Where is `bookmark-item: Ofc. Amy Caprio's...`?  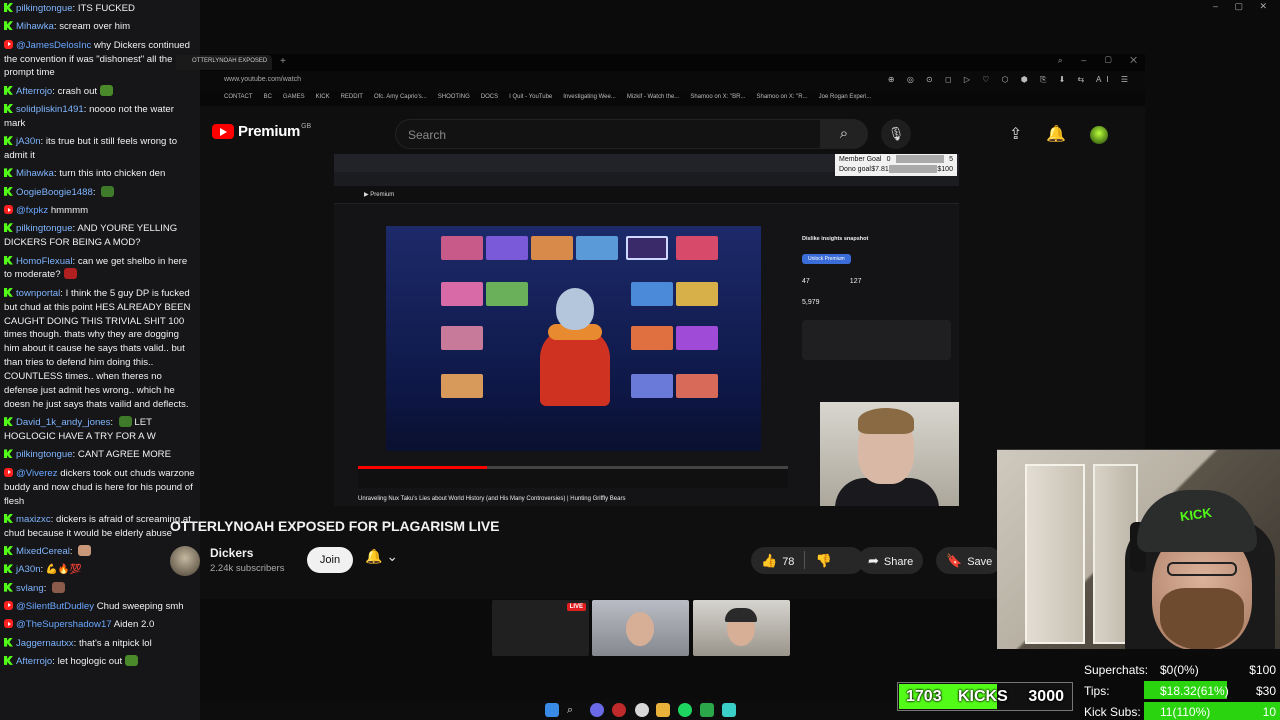
bookmark-item: Ofc. Amy Caprio's... is located at coordinates (400, 97).